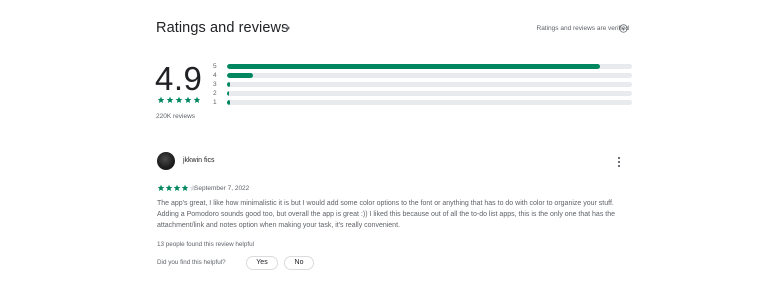 The width and height of the screenshot is (768, 285). Describe the element at coordinates (262, 263) in the screenshot. I see `helpful-yes-button: Yes` at that location.